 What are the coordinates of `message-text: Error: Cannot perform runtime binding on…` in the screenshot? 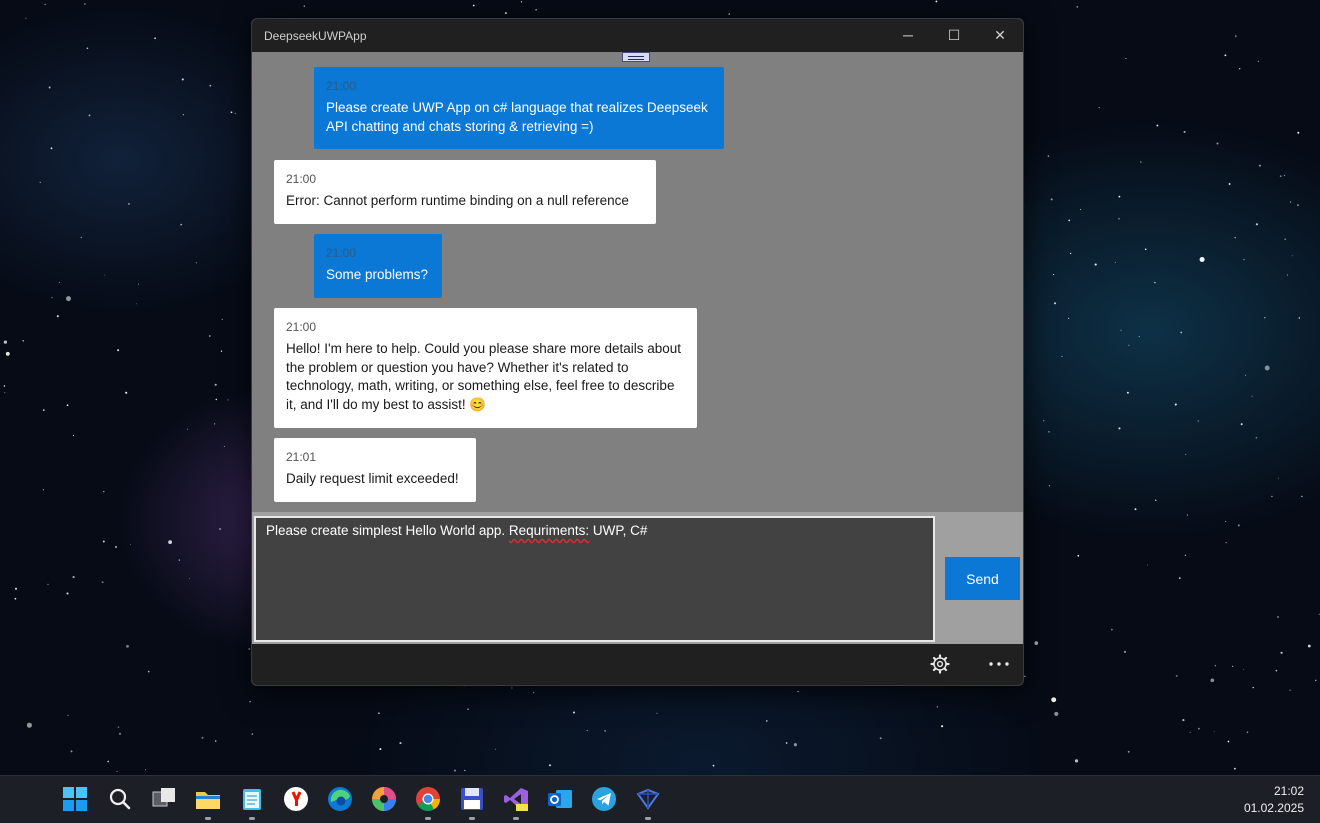 It's located at (457, 200).